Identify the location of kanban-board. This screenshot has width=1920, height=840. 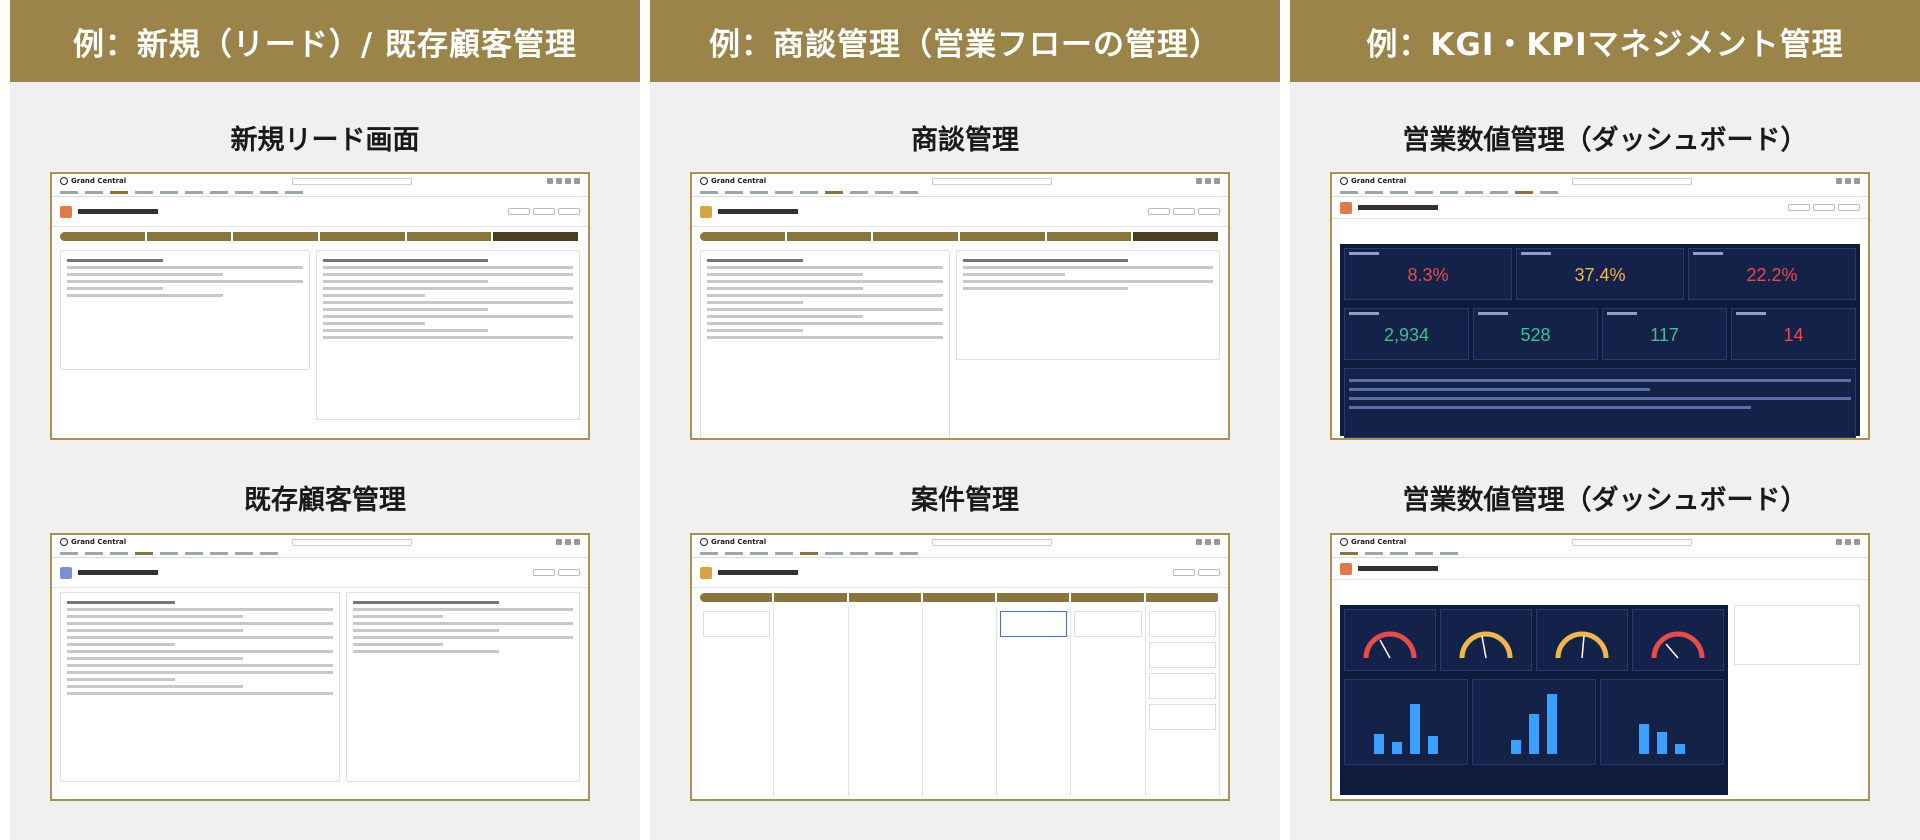
(960, 702).